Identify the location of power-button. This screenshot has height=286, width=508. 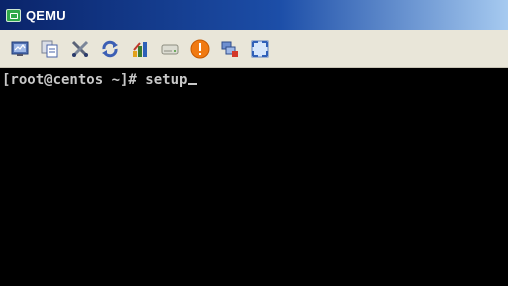
(200, 49).